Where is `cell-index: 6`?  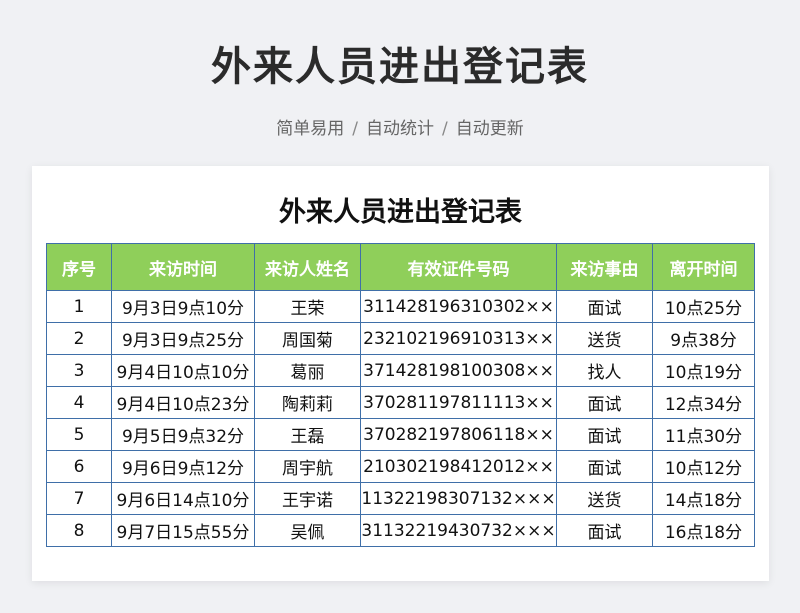
cell-index: 6 is located at coordinates (79, 466).